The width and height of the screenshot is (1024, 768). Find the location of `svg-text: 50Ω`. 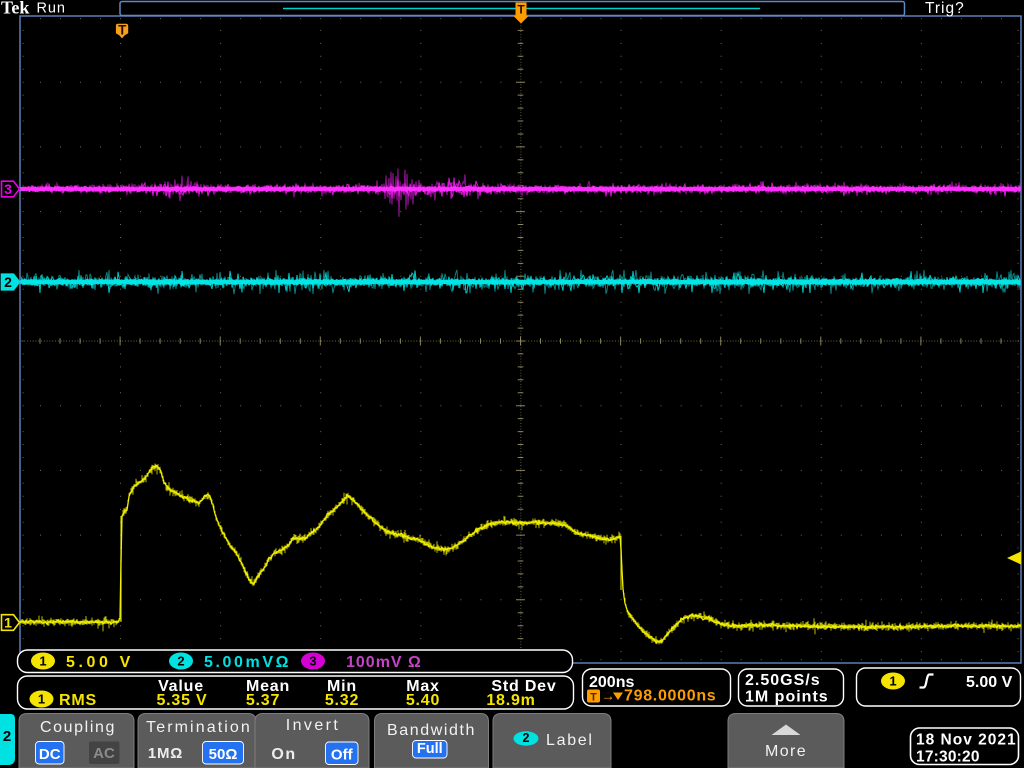

svg-text: 50Ω is located at coordinates (223, 754).